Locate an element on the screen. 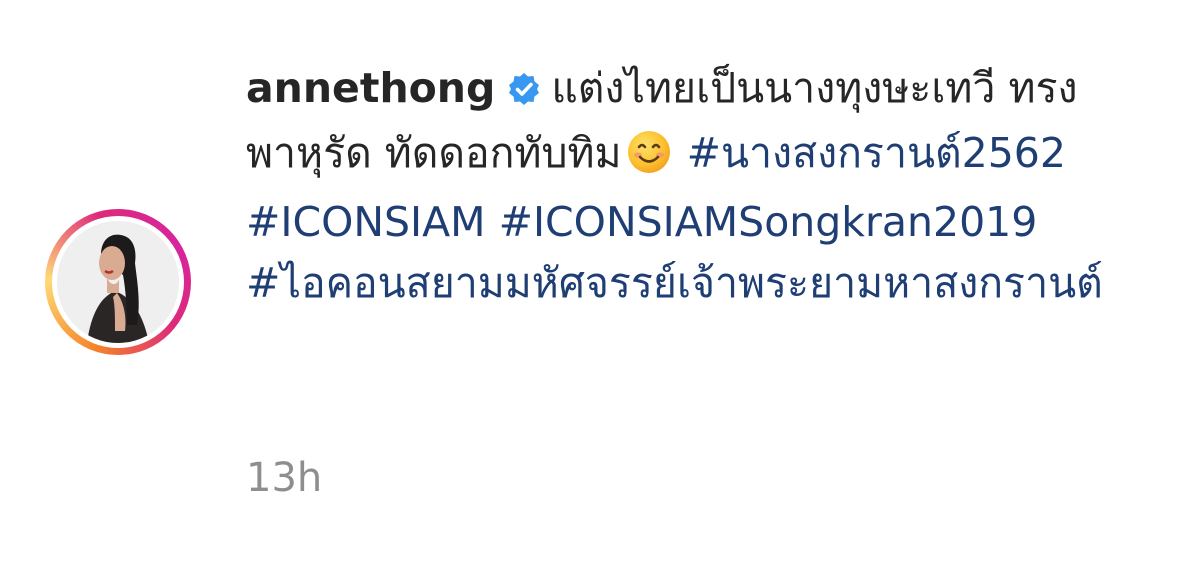  avatar-story-ring is located at coordinates (118, 282).